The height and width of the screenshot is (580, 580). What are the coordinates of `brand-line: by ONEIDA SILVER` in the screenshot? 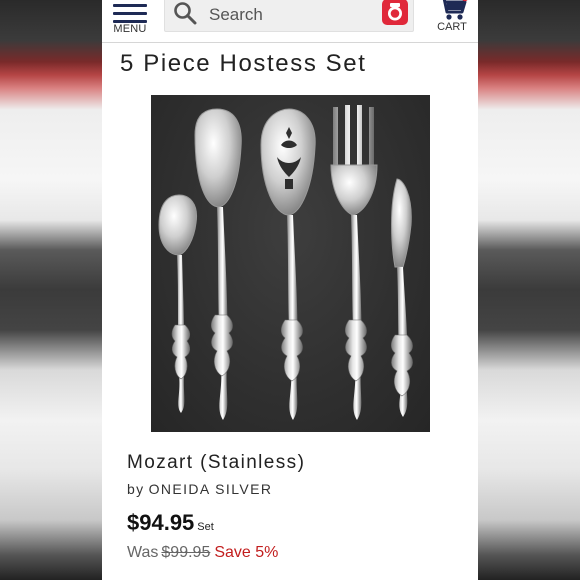 It's located at (199, 489).